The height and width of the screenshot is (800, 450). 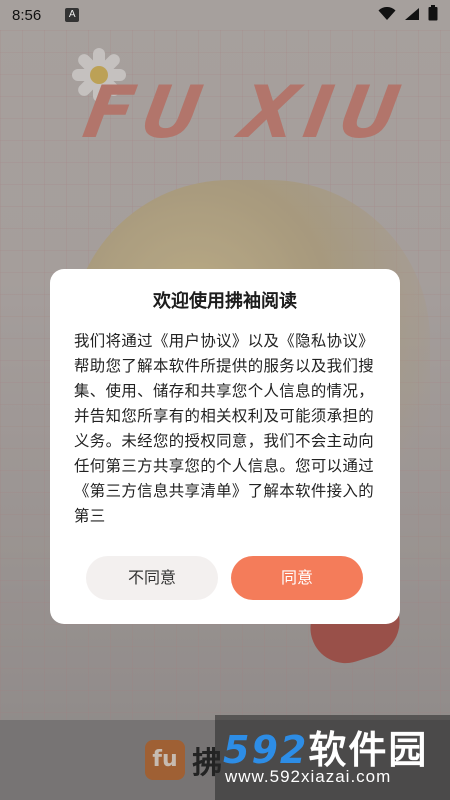 I want to click on agree-button: 同意, so click(x=297, y=578).